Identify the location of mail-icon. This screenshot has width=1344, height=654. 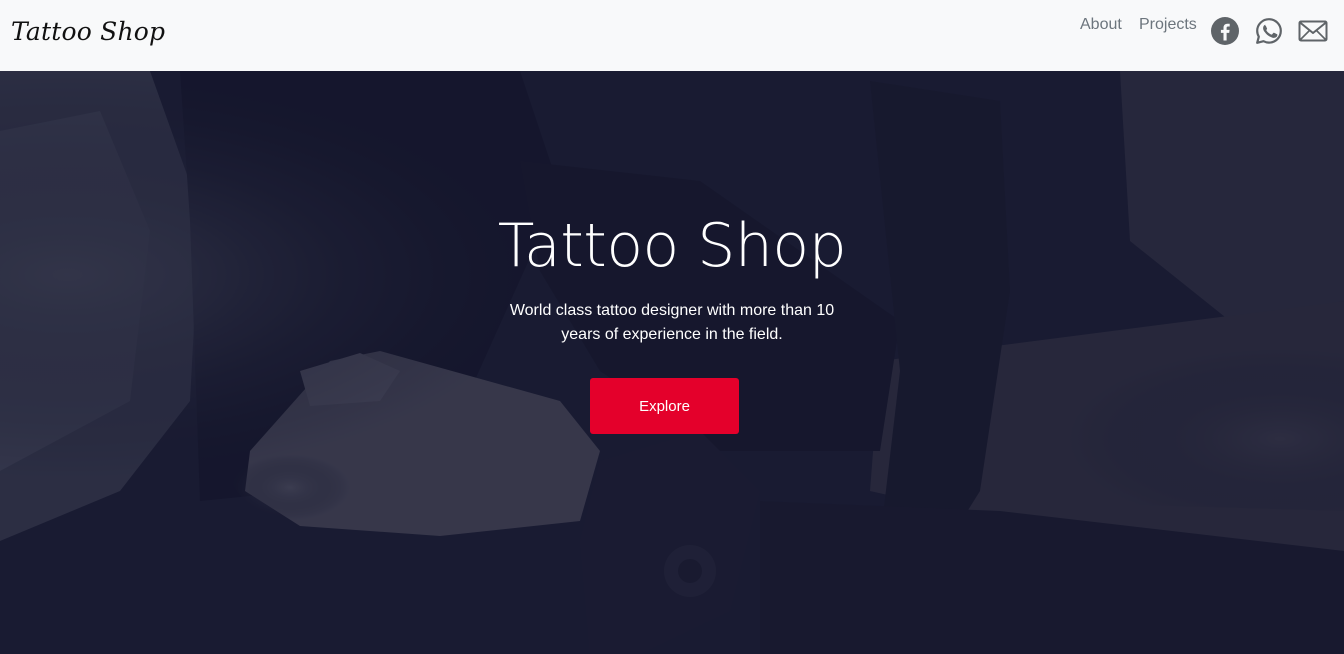
(1313, 31).